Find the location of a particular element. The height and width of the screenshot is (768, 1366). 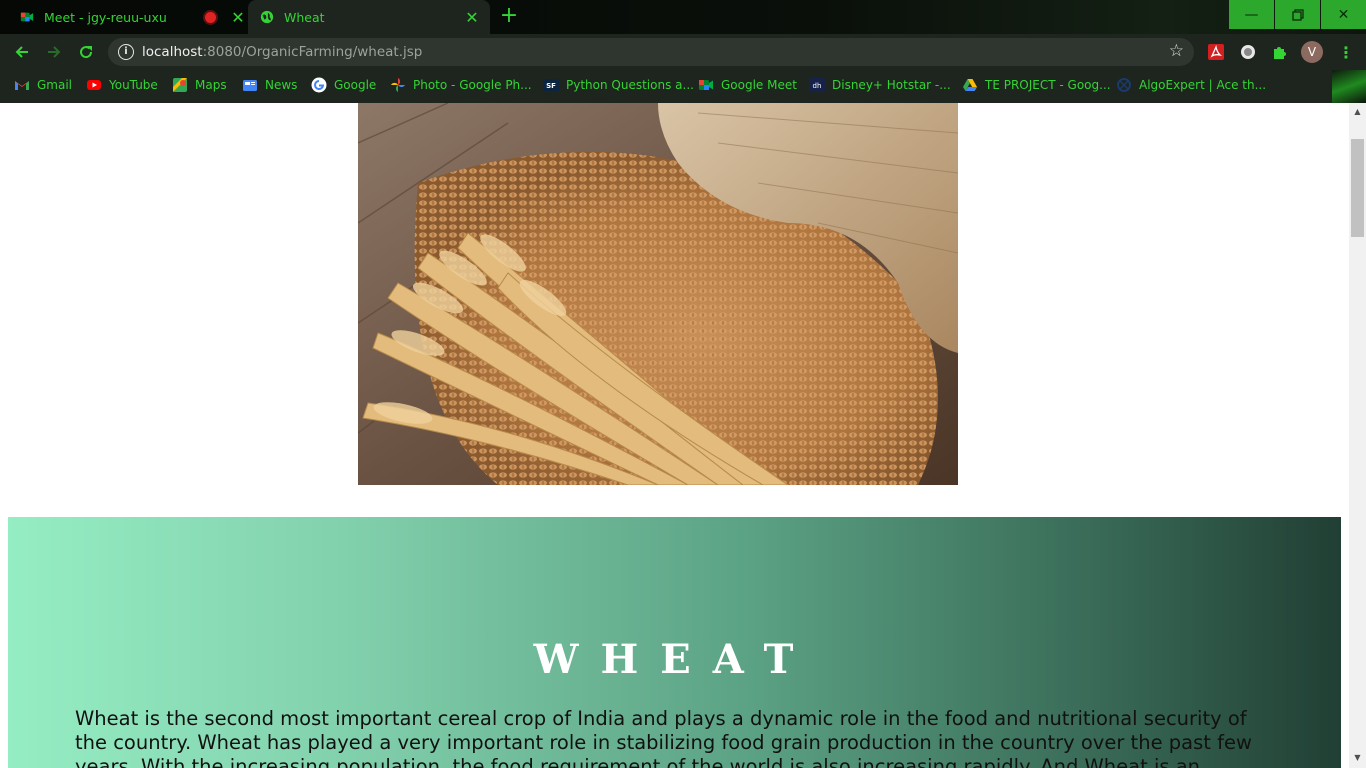

sf-icon: SF is located at coordinates (551, 85).